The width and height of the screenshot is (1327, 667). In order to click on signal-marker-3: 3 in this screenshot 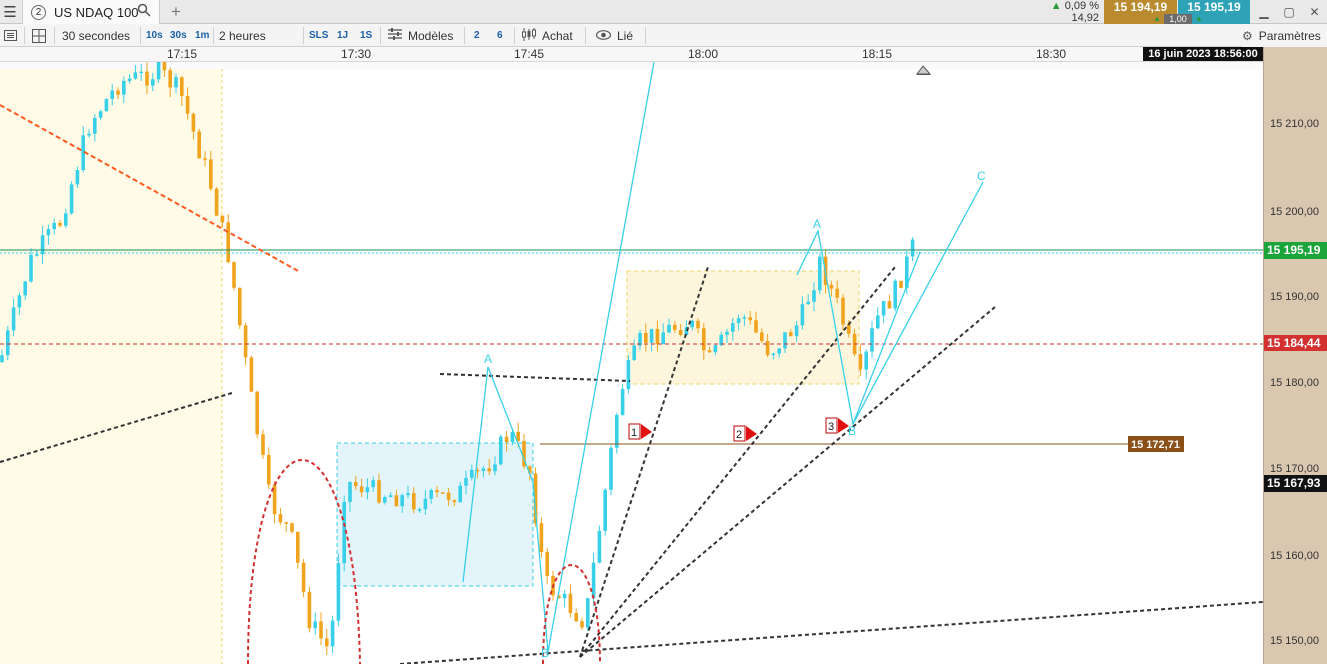, I will do `click(837, 425)`.